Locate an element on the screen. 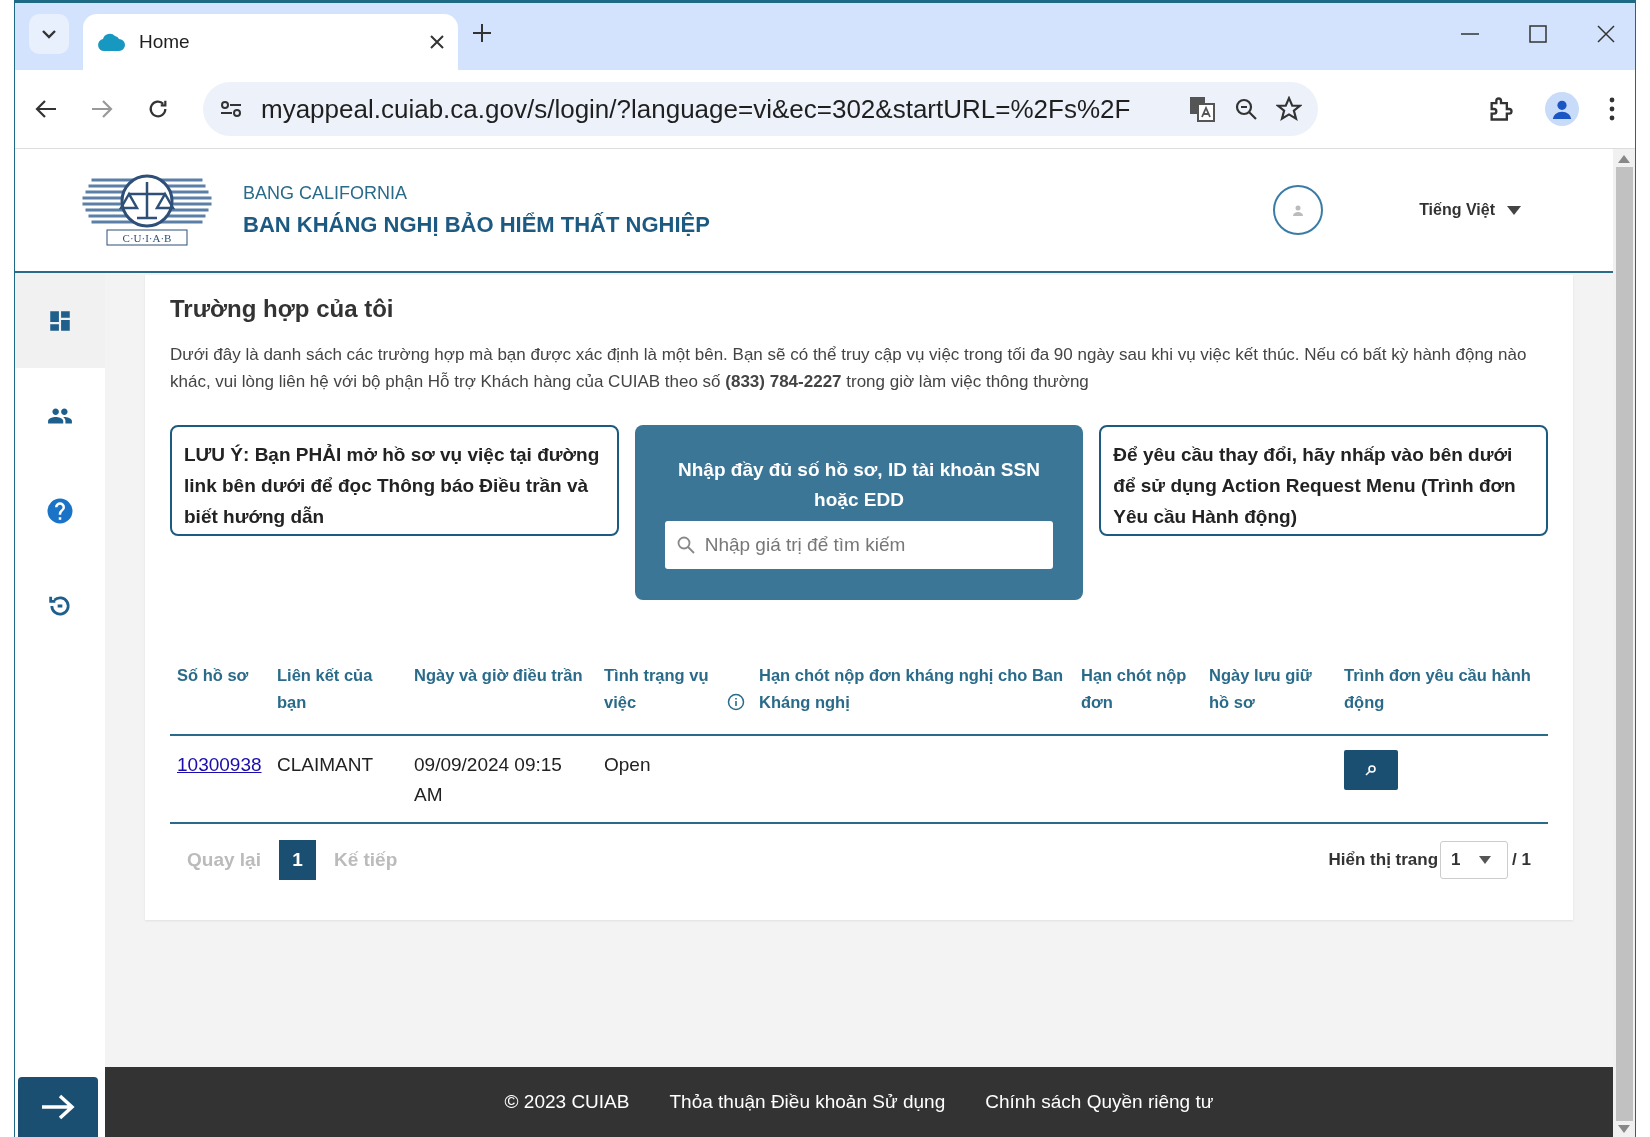 This screenshot has width=1650, height=1137. reload-icon is located at coordinates (158, 109).